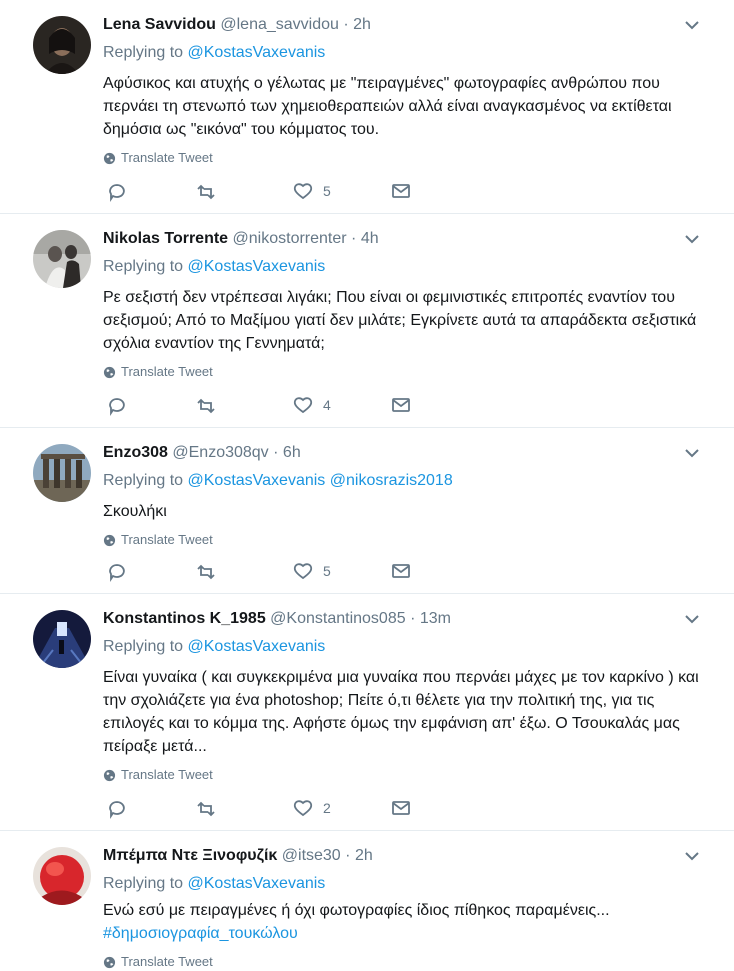 The width and height of the screenshot is (734, 971). I want to click on like-count: 5, so click(327, 191).